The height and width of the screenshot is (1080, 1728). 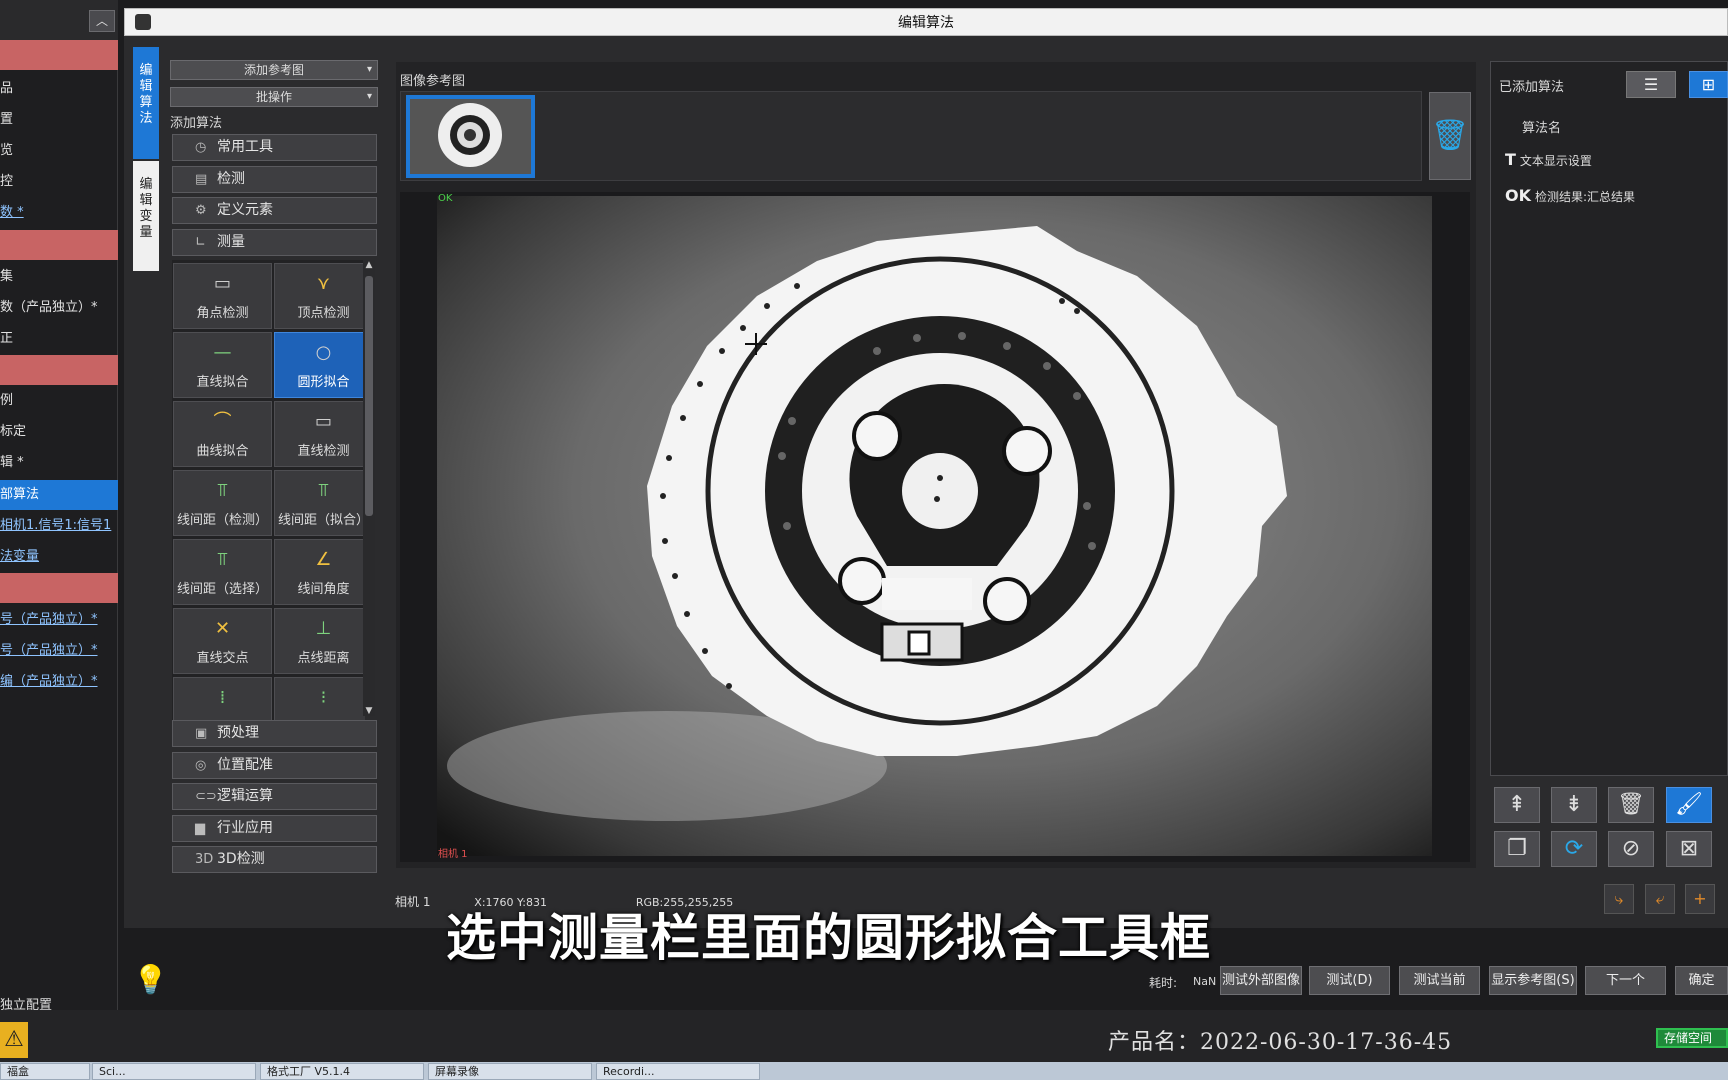 I want to click on remove-image-icon: ⊠, so click(x=1689, y=849).